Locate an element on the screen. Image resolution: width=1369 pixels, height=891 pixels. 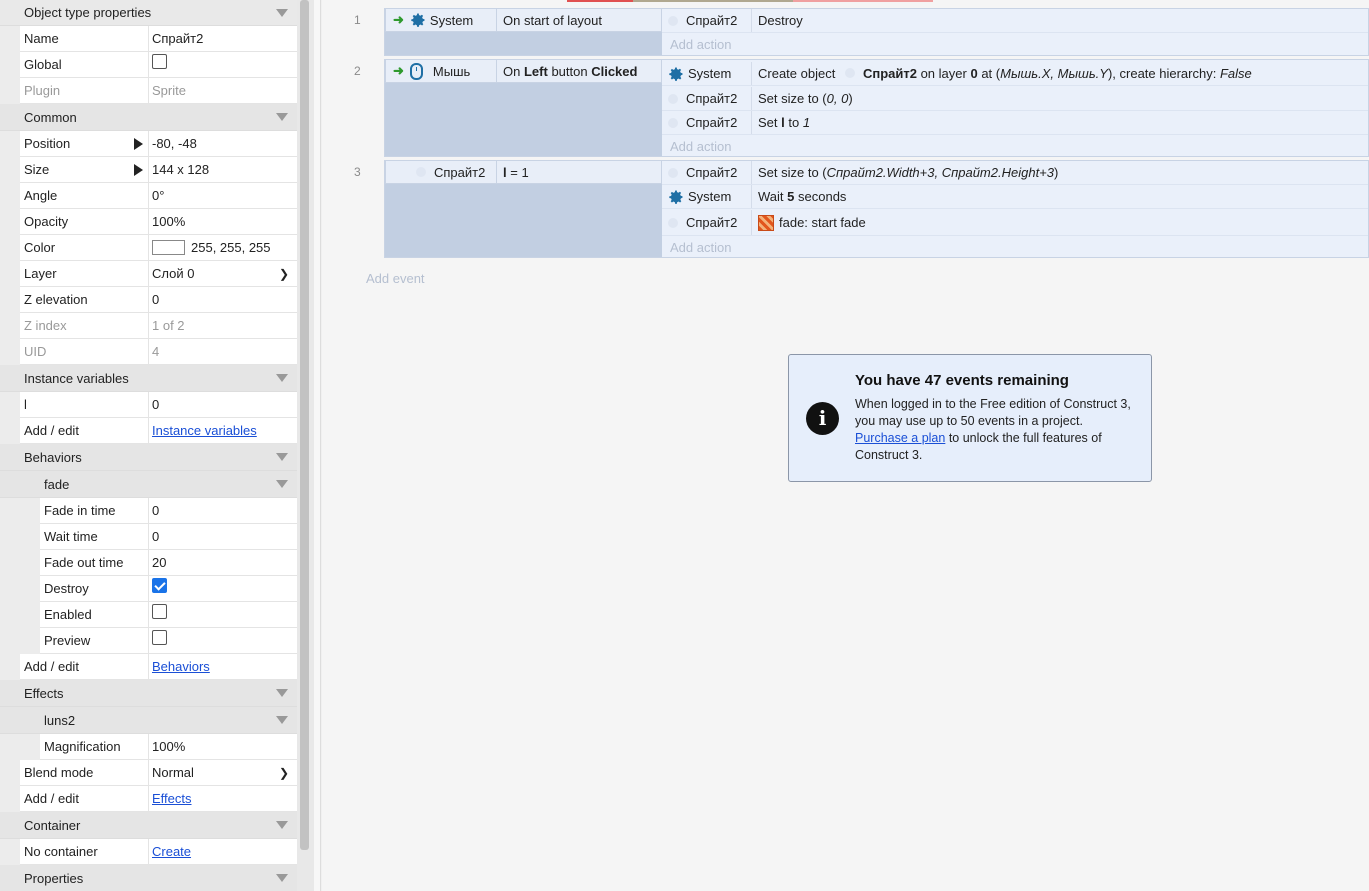
prop-blend-mode: Blend mode Normal ❯ is located at coordinates (148, 773).